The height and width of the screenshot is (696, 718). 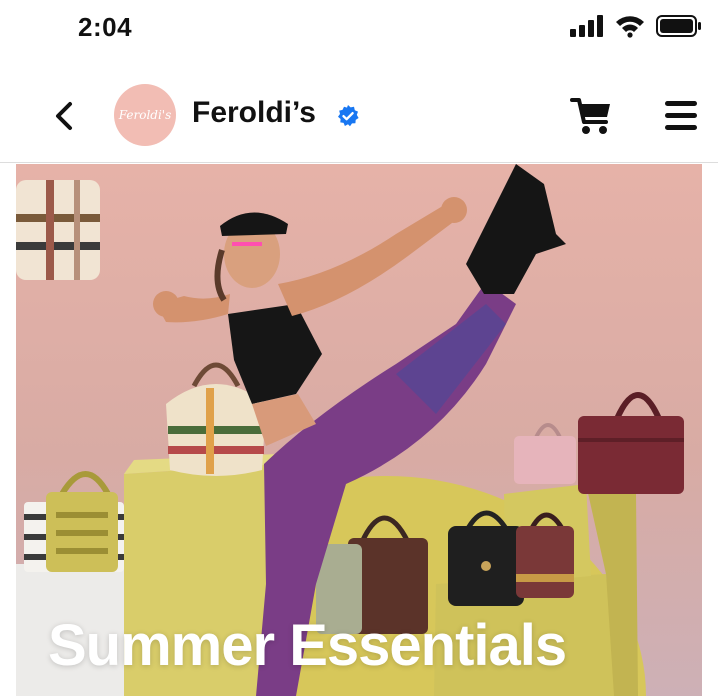 I want to click on cart-icon, so click(x=590, y=116).